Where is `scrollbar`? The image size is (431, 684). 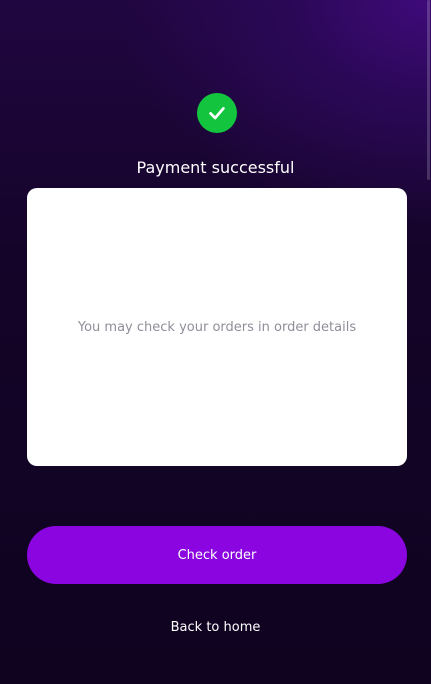 scrollbar is located at coordinates (428, 90).